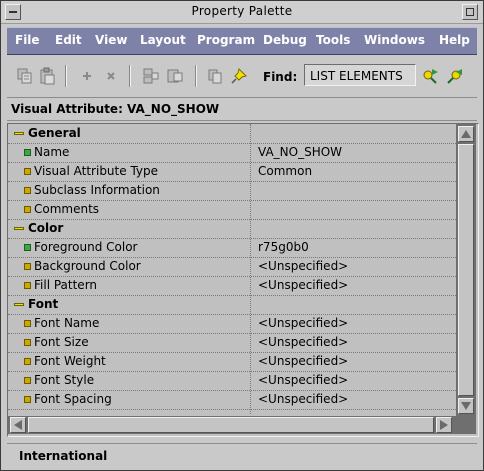 Image resolution: width=484 pixels, height=471 pixels. What do you see at coordinates (232, 248) in the screenshot?
I see `property-row: Foreground Color r75g0b0` at bounding box center [232, 248].